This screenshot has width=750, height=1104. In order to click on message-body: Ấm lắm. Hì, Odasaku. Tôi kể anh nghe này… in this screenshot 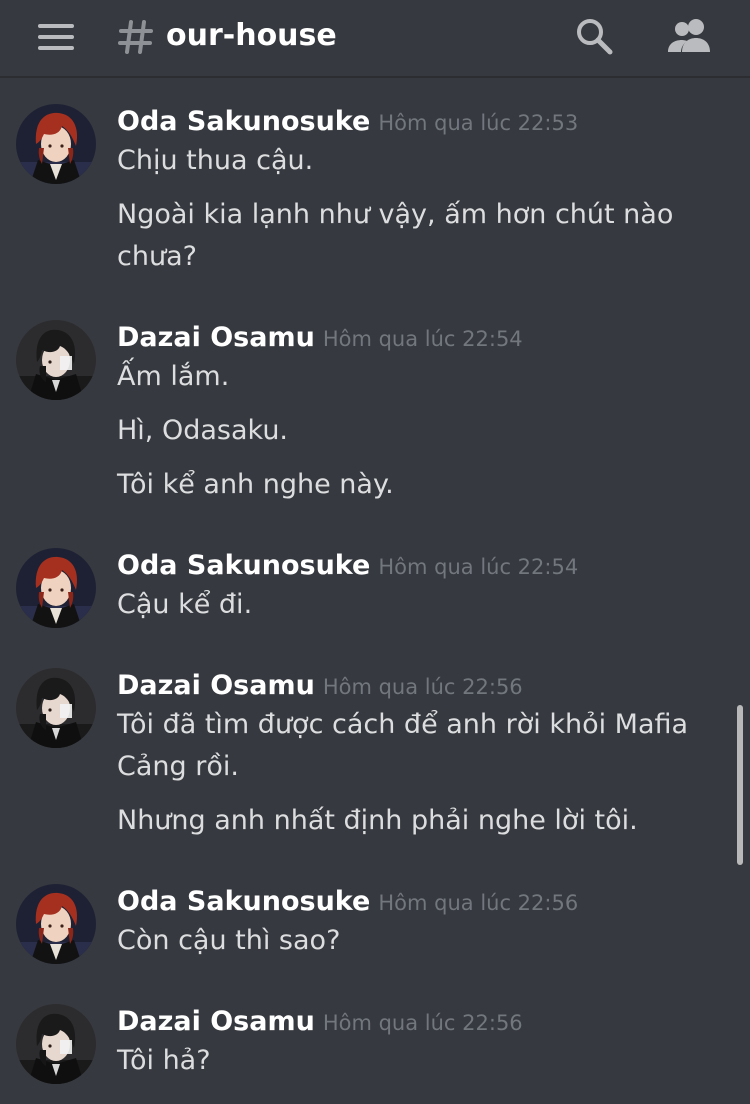, I will do `click(417, 437)`.